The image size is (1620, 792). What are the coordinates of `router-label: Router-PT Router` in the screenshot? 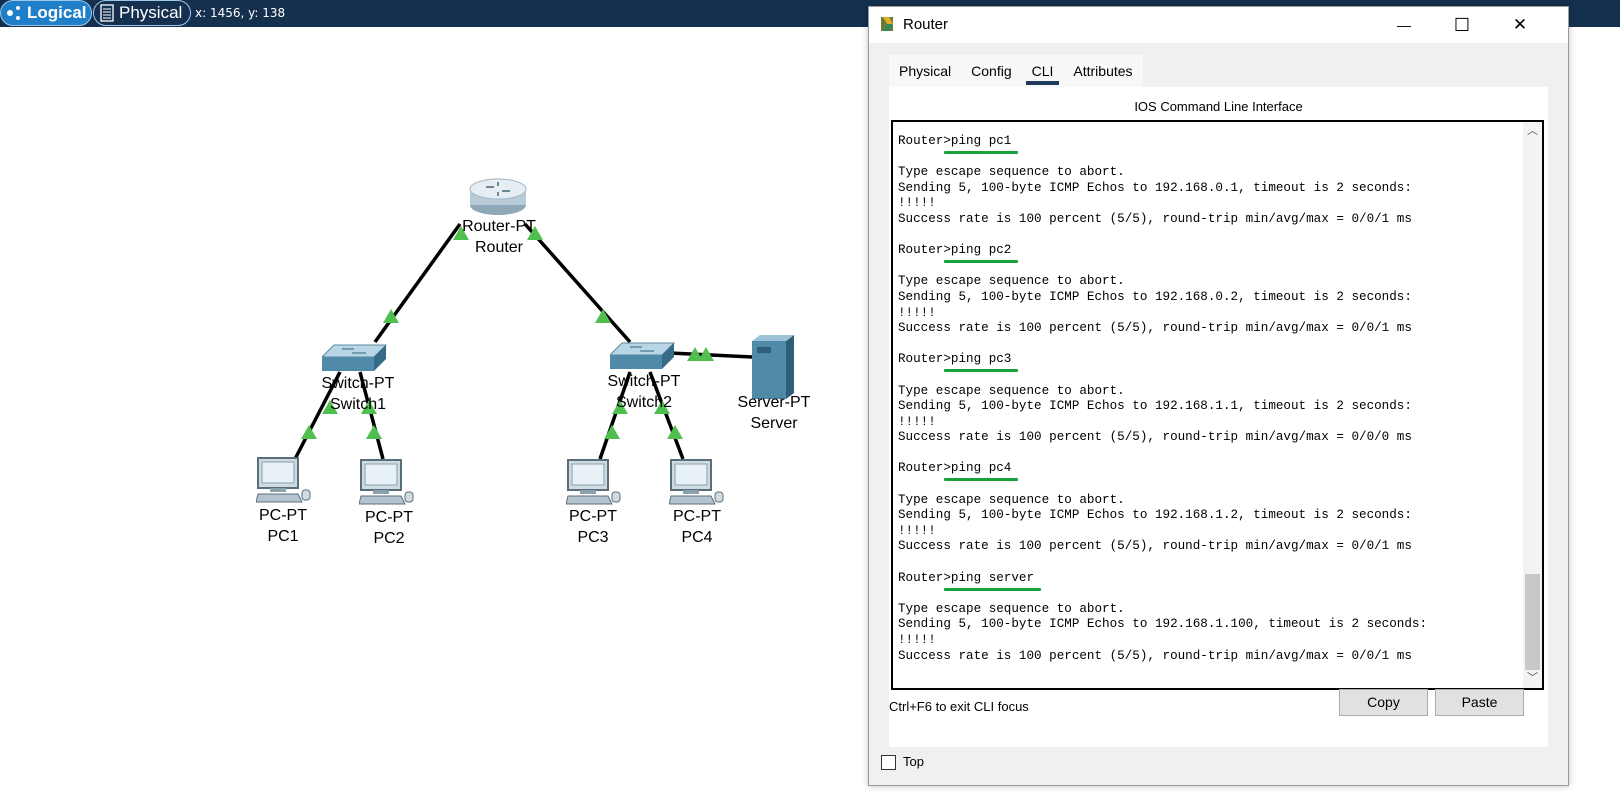 It's located at (499, 237).